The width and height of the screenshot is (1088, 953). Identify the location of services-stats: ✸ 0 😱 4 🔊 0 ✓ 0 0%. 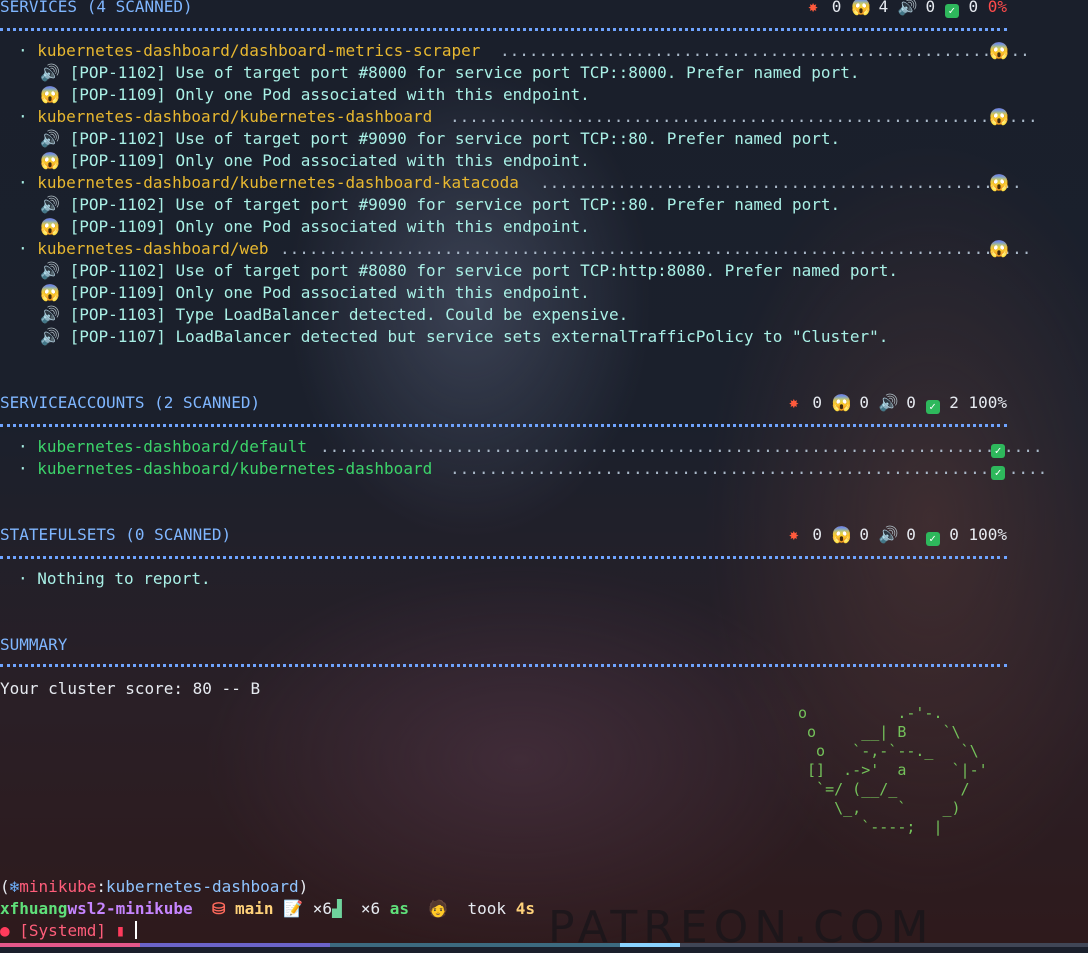
(905, 9).